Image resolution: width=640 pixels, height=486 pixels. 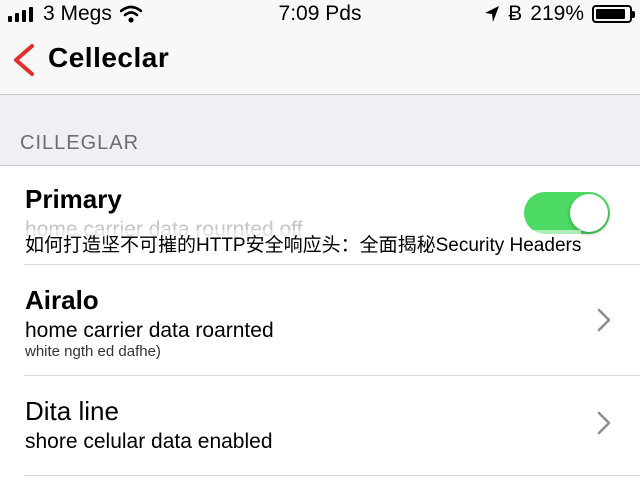 I want to click on status-right: Ƀ 219%, so click(x=559, y=14).